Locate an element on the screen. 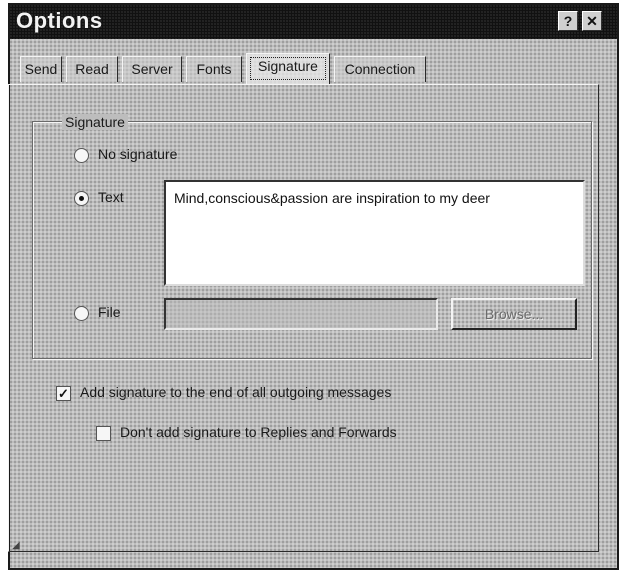  text-signature-label: Text is located at coordinates (111, 197).